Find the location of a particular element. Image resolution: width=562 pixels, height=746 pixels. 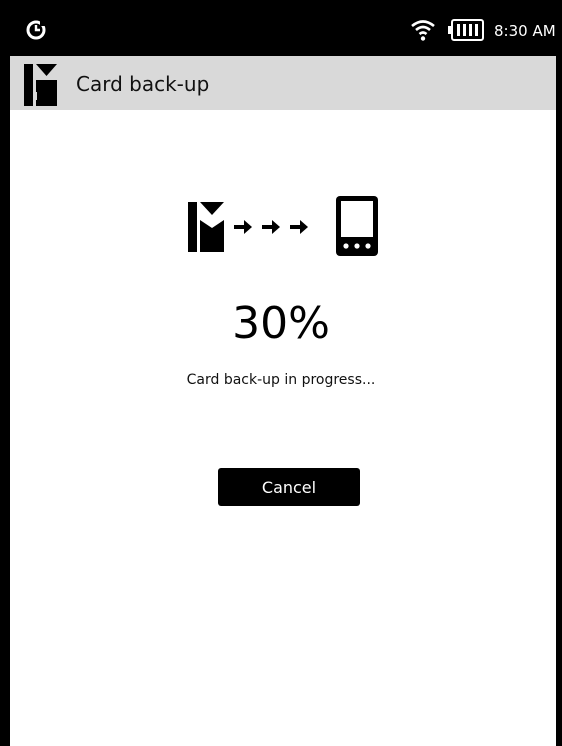

status-bar: 8:30 AM is located at coordinates (281, 28).